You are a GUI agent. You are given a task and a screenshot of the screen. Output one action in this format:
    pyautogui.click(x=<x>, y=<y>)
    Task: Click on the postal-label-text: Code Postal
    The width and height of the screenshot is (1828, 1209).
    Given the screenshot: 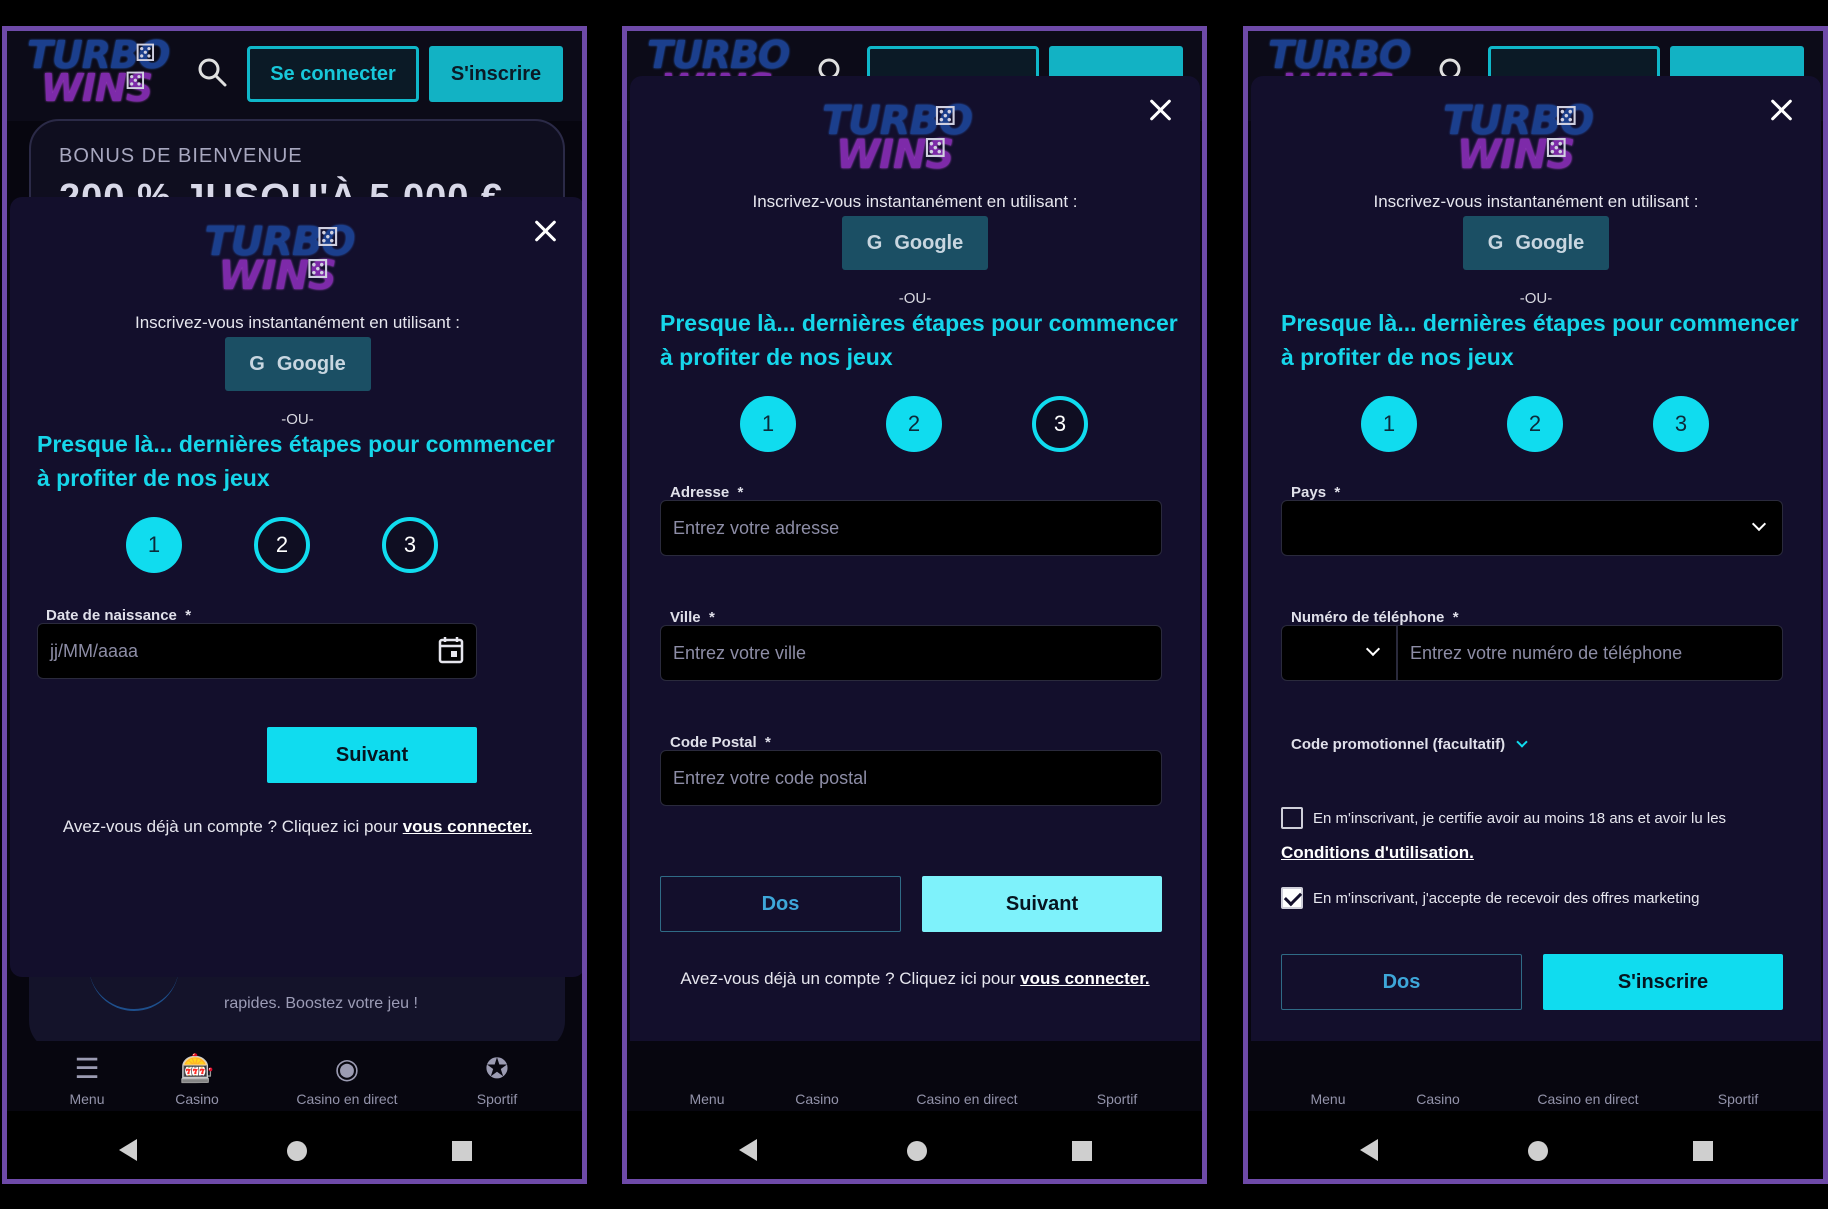 What is the action you would take?
    pyautogui.click(x=713, y=742)
    